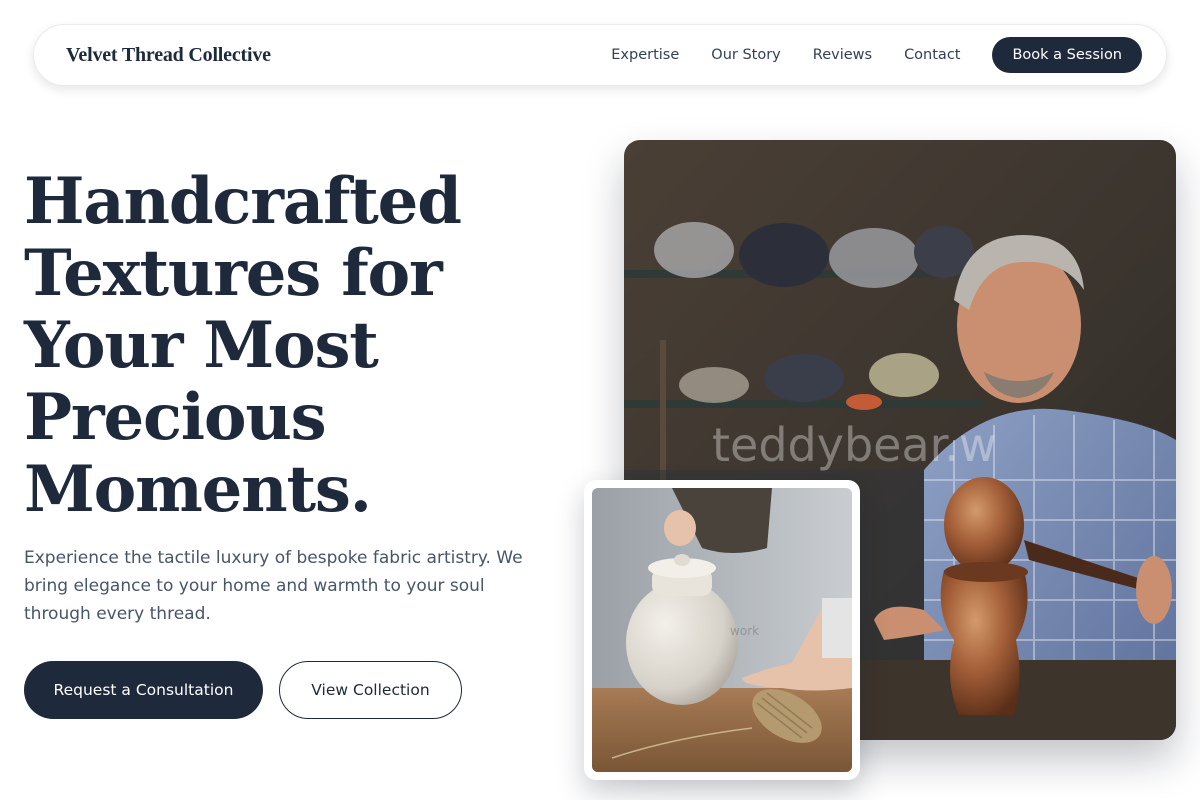  Describe the element at coordinates (842, 55) in the screenshot. I see `nav-link-reviews: Reviews` at that location.